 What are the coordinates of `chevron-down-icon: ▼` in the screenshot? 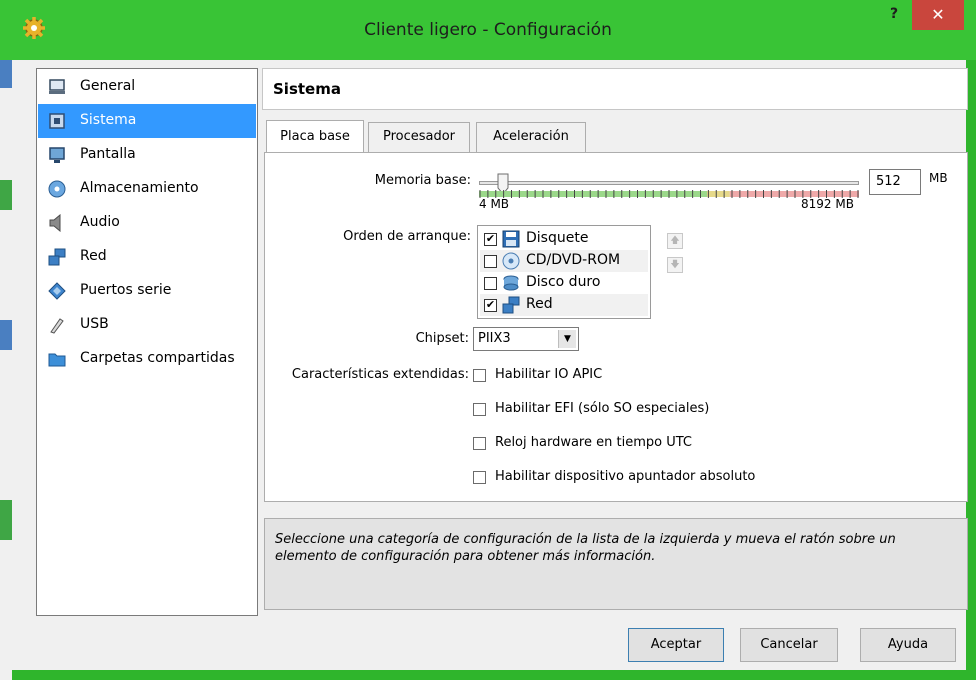 It's located at (567, 339).